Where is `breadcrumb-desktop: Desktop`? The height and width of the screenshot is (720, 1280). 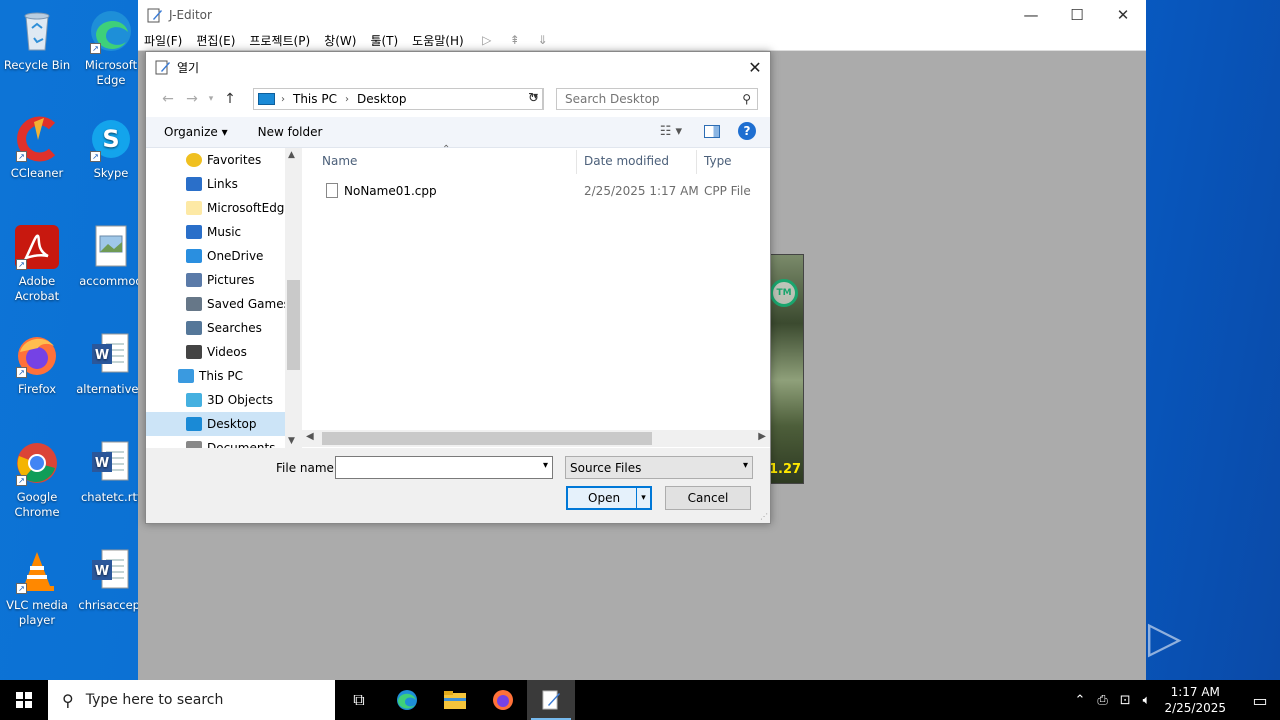 breadcrumb-desktop: Desktop is located at coordinates (382, 99).